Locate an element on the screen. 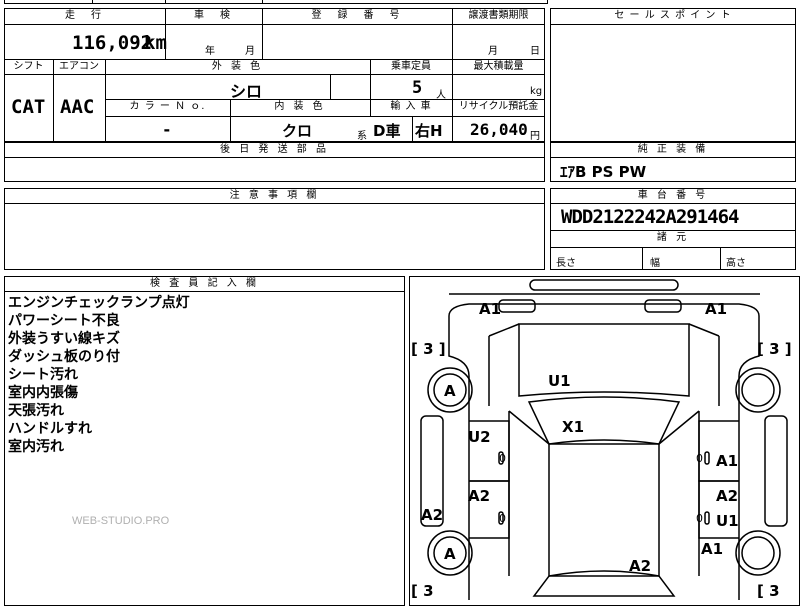  capacity-unit: 人 is located at coordinates (441, 95).